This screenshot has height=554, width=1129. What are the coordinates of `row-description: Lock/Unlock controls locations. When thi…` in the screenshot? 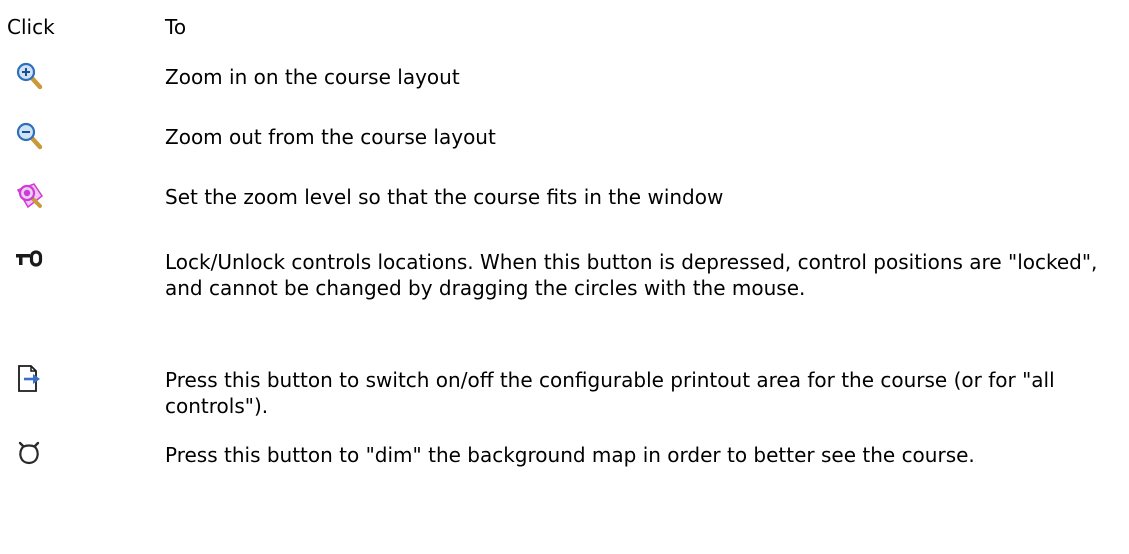 It's located at (631, 275).